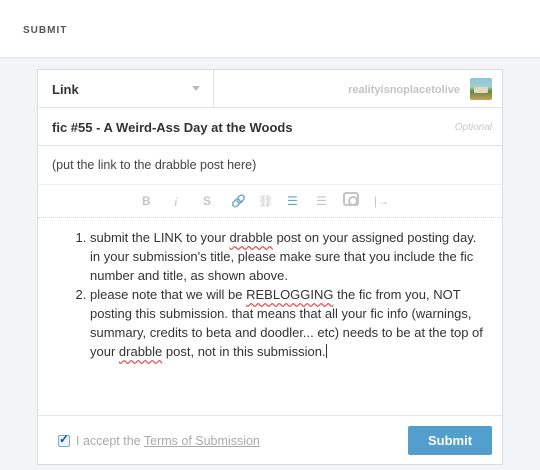 The width and height of the screenshot is (540, 470). Describe the element at coordinates (270, 29) in the screenshot. I see `page-header: SUBMIT` at that location.